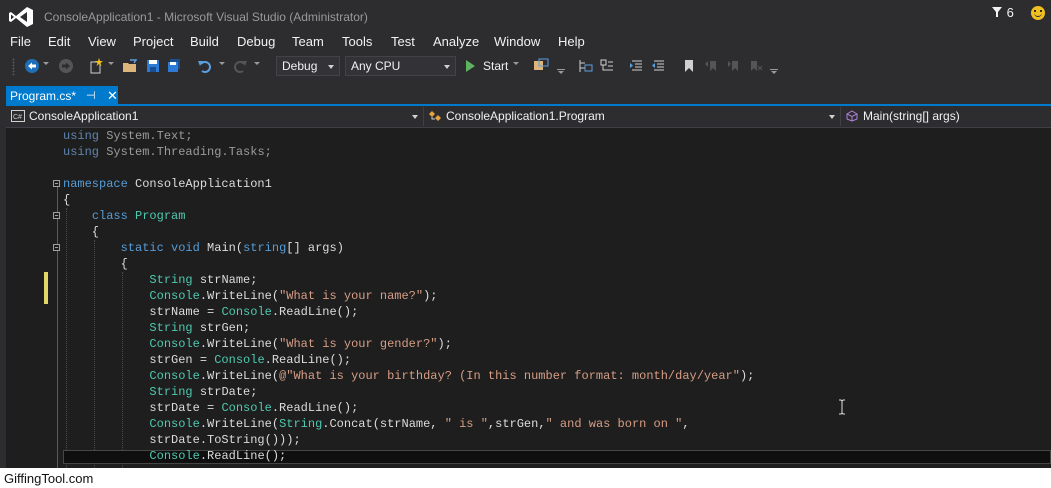 This screenshot has height=488, width=1051. I want to click on save-icon, so click(153, 66).